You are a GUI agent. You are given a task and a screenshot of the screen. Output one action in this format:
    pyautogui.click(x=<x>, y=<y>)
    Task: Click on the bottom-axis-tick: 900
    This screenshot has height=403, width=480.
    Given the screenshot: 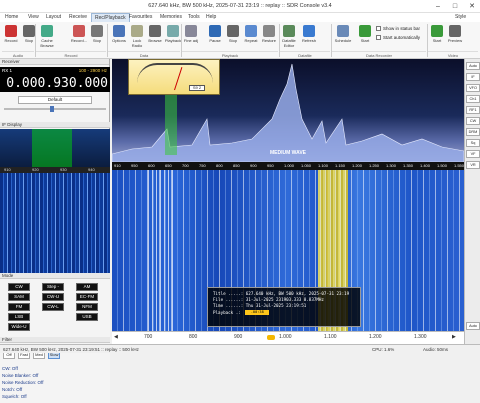 What is the action you would take?
    pyautogui.click(x=238, y=337)
    